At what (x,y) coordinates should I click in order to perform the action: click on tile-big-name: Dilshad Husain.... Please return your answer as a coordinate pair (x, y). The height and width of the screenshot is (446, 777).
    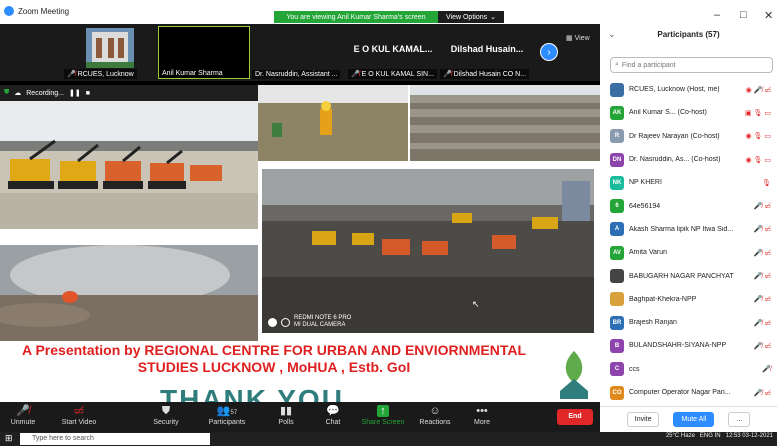
    Looking at the image, I should click on (487, 49).